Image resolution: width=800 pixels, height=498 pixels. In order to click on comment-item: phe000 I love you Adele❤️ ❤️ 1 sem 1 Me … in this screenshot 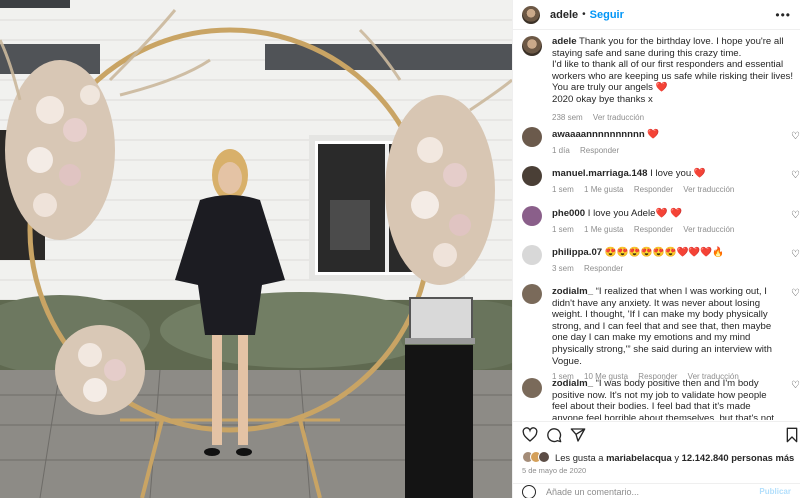, I will do `click(661, 220)`.